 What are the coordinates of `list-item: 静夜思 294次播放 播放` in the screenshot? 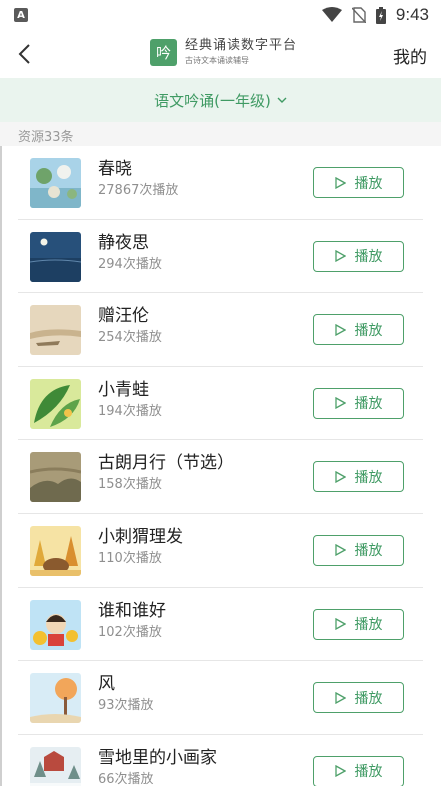 It's located at (220, 257).